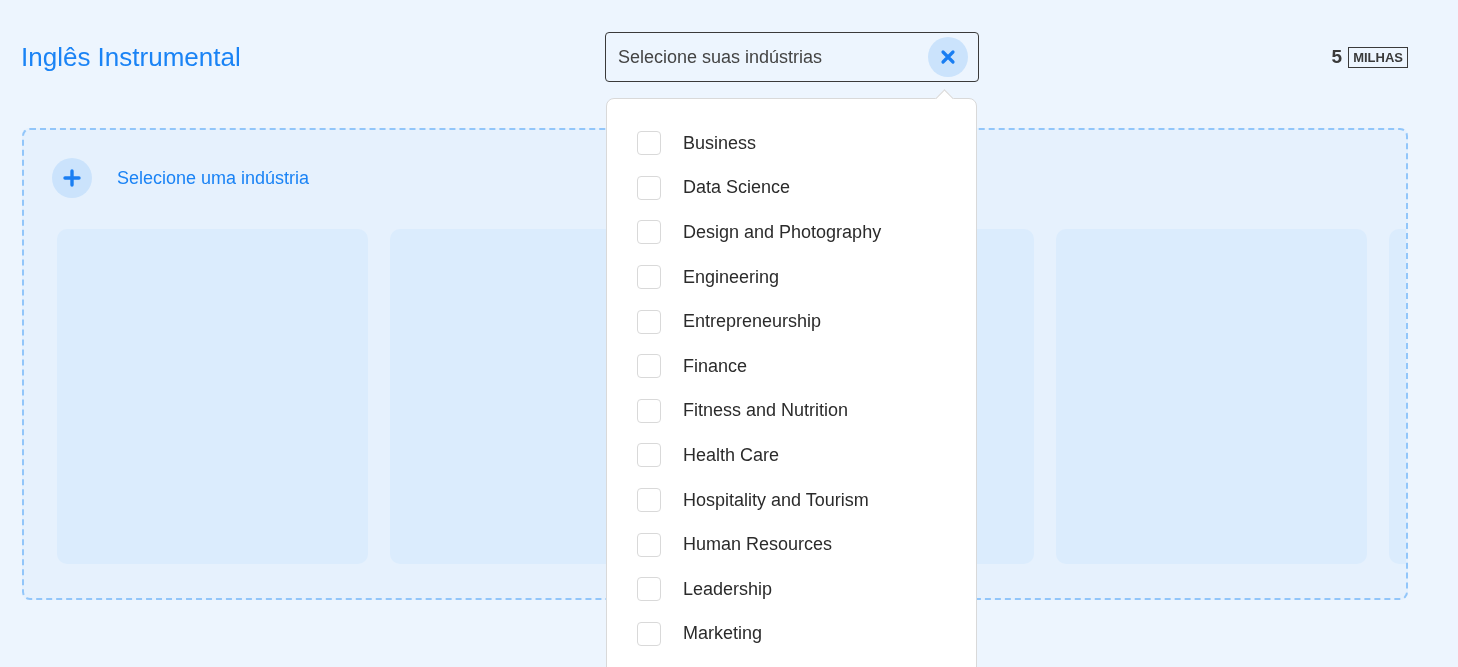  Describe the element at coordinates (806, 411) in the screenshot. I see `industry-option: Fitness and Nutrition` at that location.